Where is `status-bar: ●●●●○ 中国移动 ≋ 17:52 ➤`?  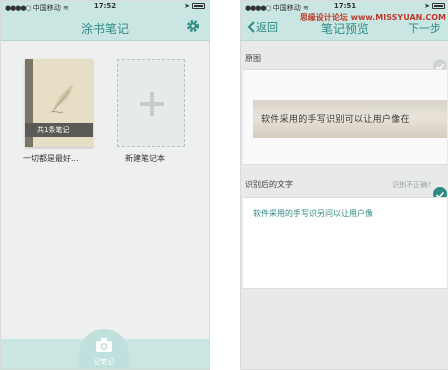
status-bar: ●●●●○ 中国移动 ≋ 17:52 ➤ is located at coordinates (105, 7).